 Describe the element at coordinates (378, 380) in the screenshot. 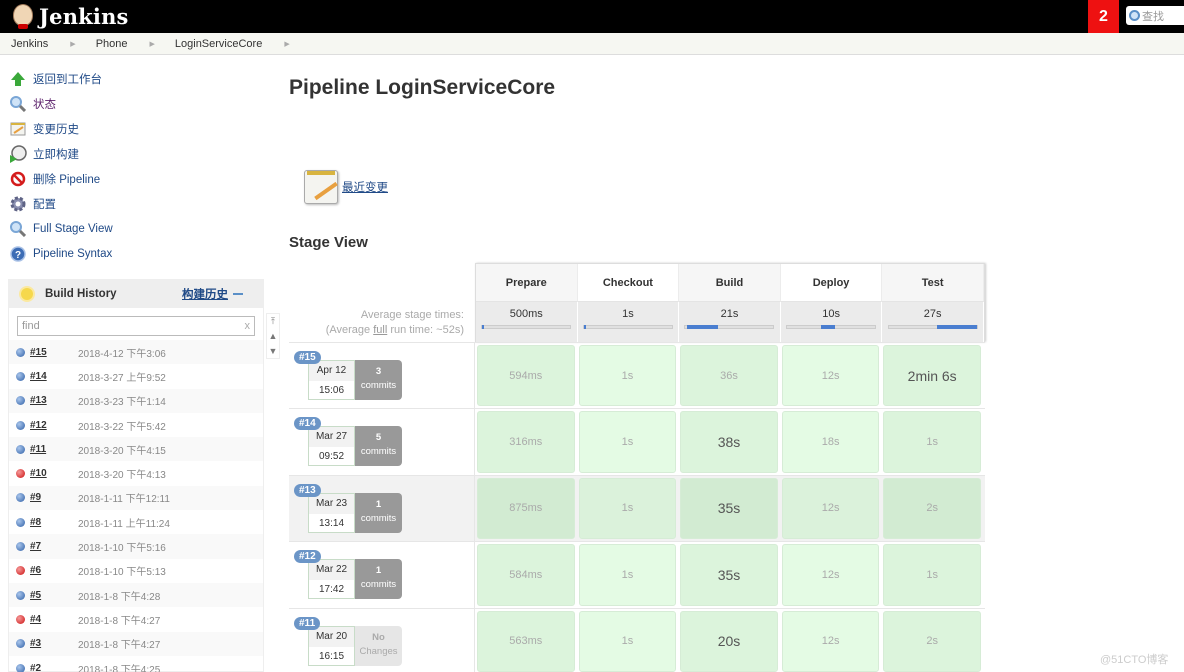

I see `run-commits: 3 commits` at that location.